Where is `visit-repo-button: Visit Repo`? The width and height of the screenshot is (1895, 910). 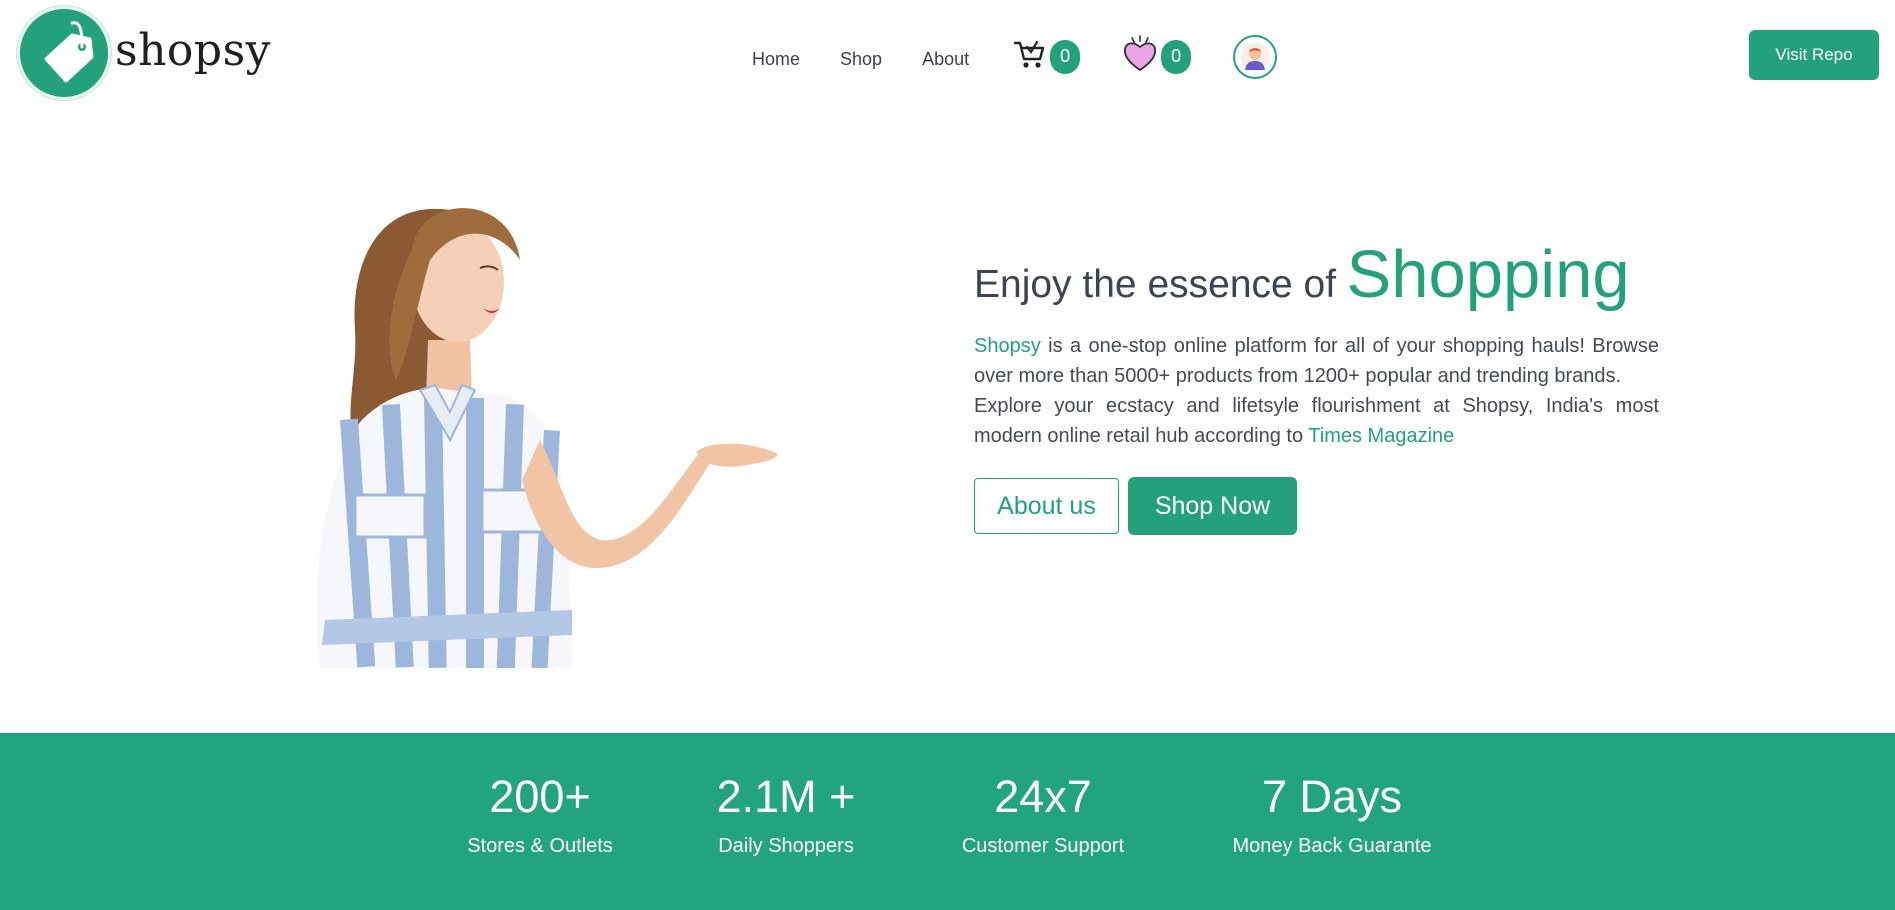 visit-repo-button: Visit Repo is located at coordinates (1814, 55).